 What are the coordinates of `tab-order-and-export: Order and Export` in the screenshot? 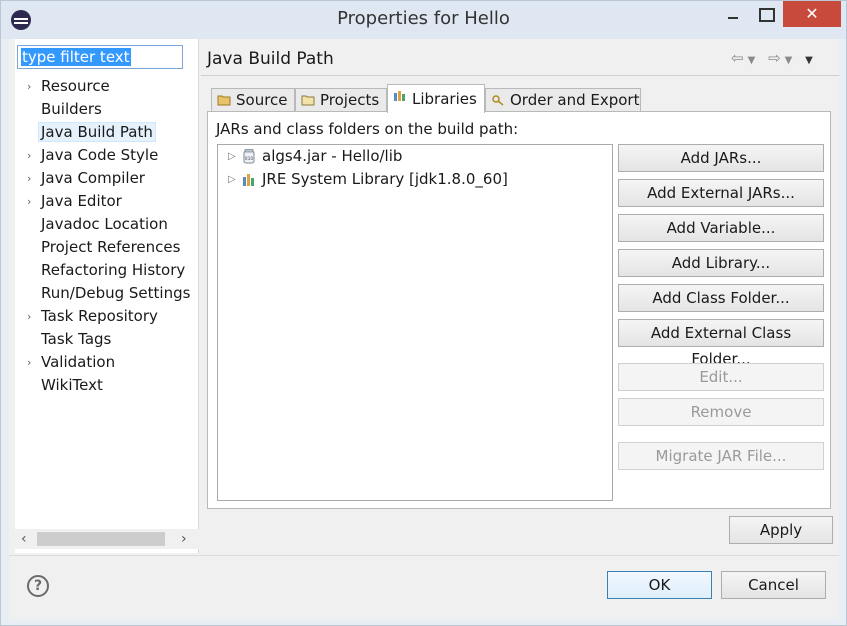 It's located at (563, 100).